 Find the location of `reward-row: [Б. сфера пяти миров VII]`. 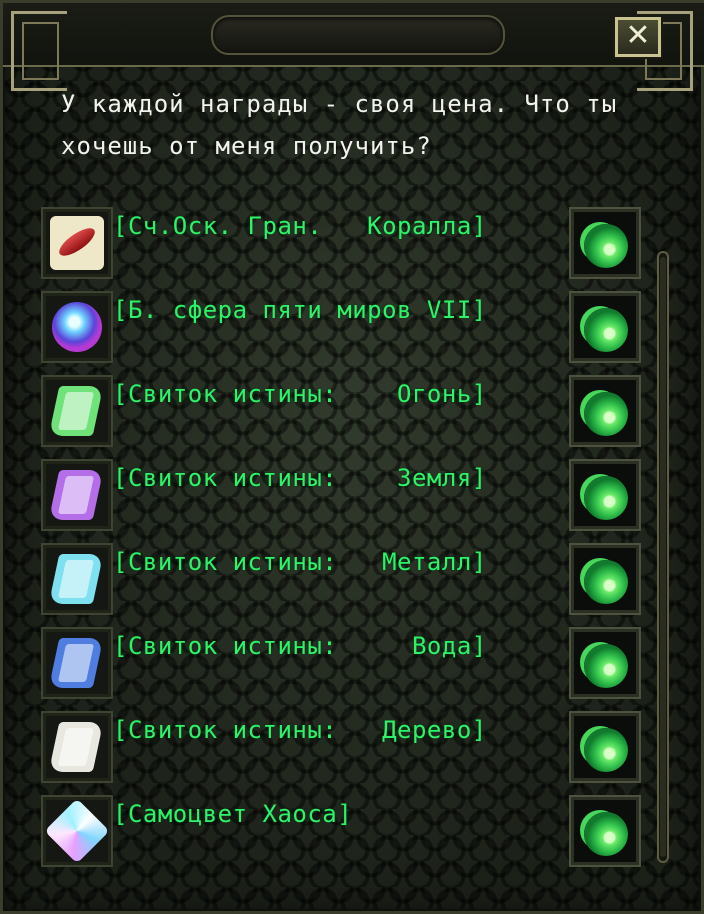

reward-row: [Б. сфера пяти миров VII] is located at coordinates (342, 327).